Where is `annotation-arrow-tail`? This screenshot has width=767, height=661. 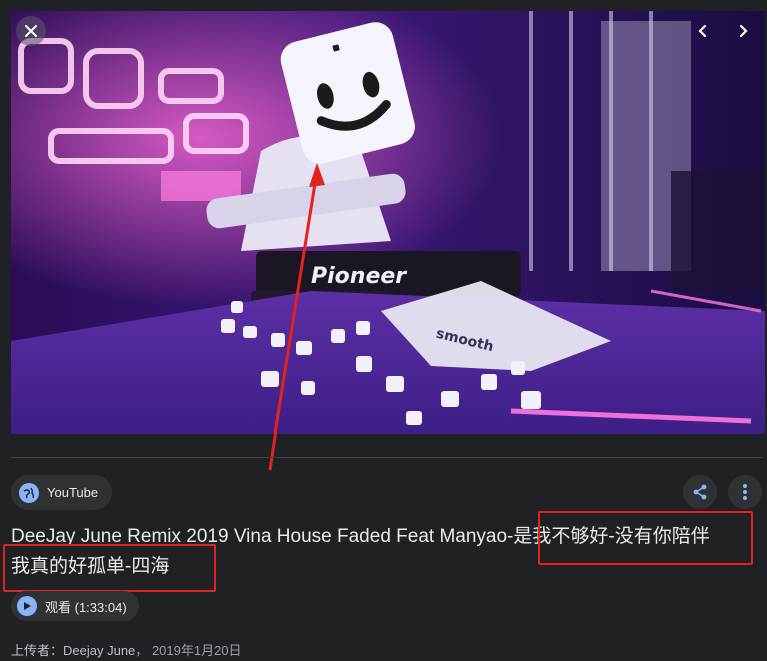 annotation-arrow-tail is located at coordinates (273, 450).